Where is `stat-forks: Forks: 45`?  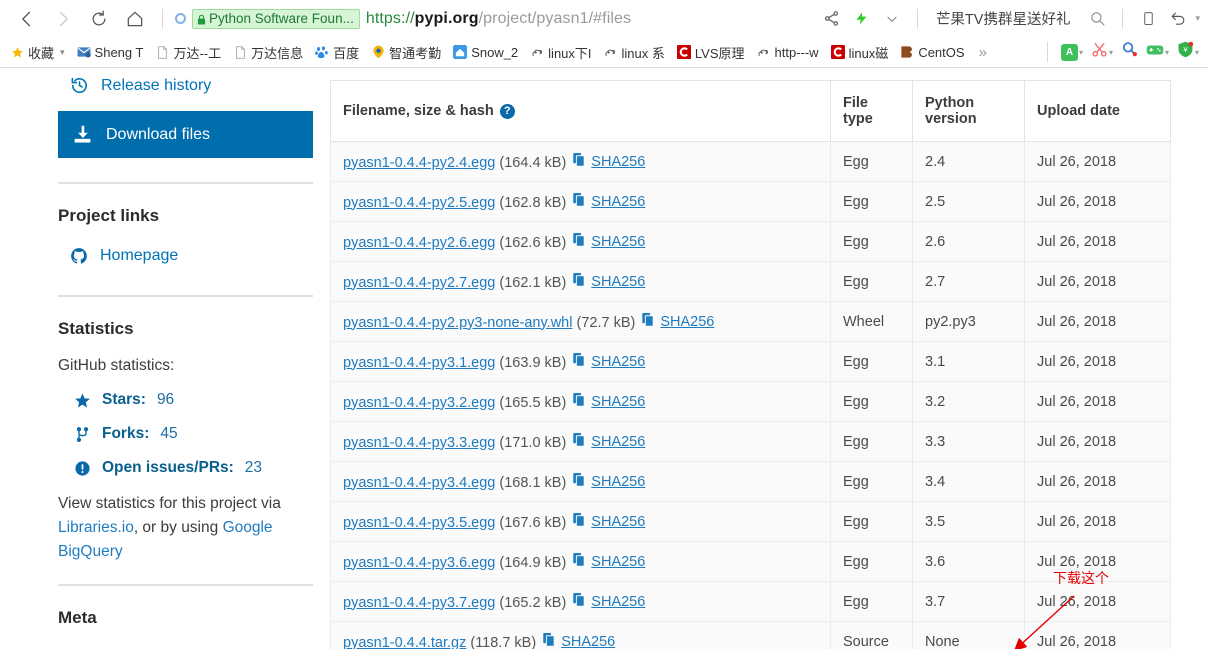 stat-forks: Forks: 45 is located at coordinates (181, 434).